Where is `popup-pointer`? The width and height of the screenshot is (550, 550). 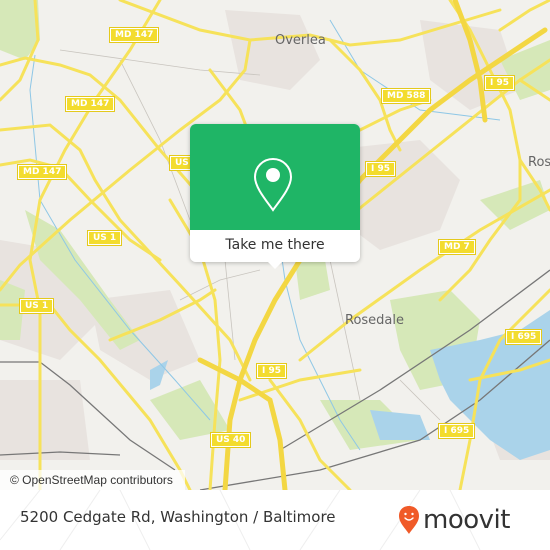
popup-pointer is located at coordinates (275, 265).